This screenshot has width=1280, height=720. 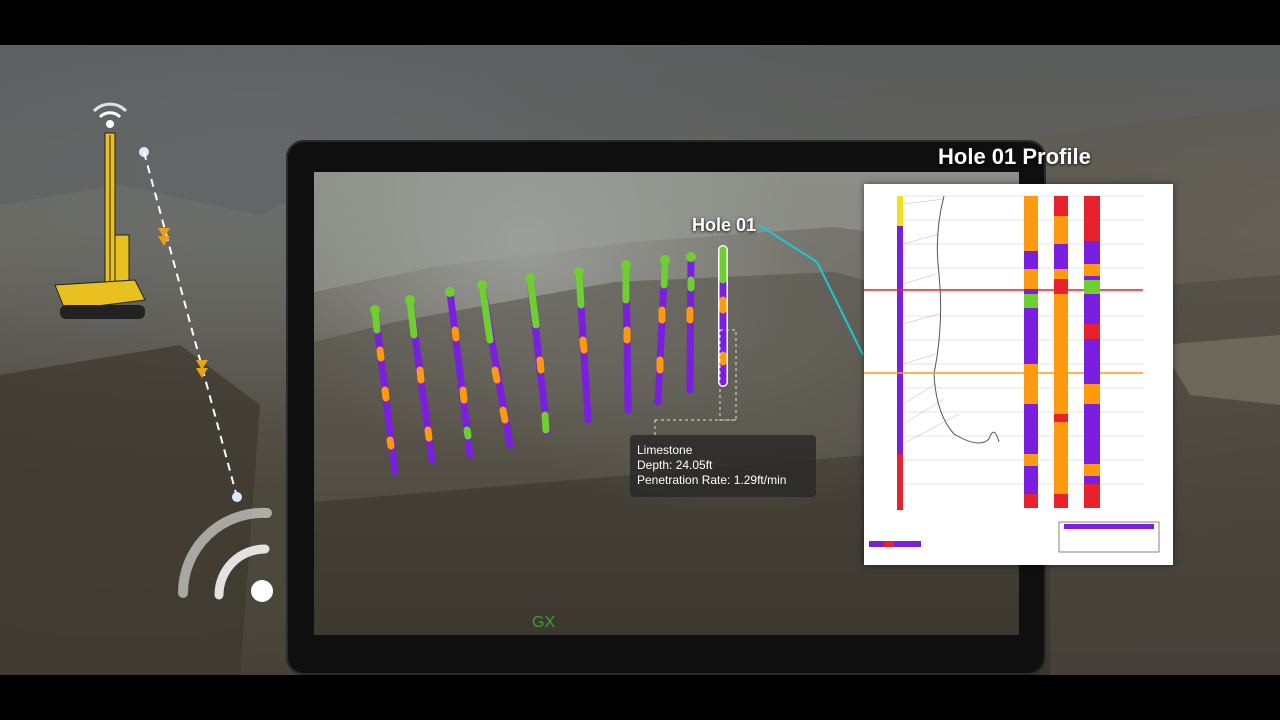 I want to click on profile-chart, so click(x=1012, y=374).